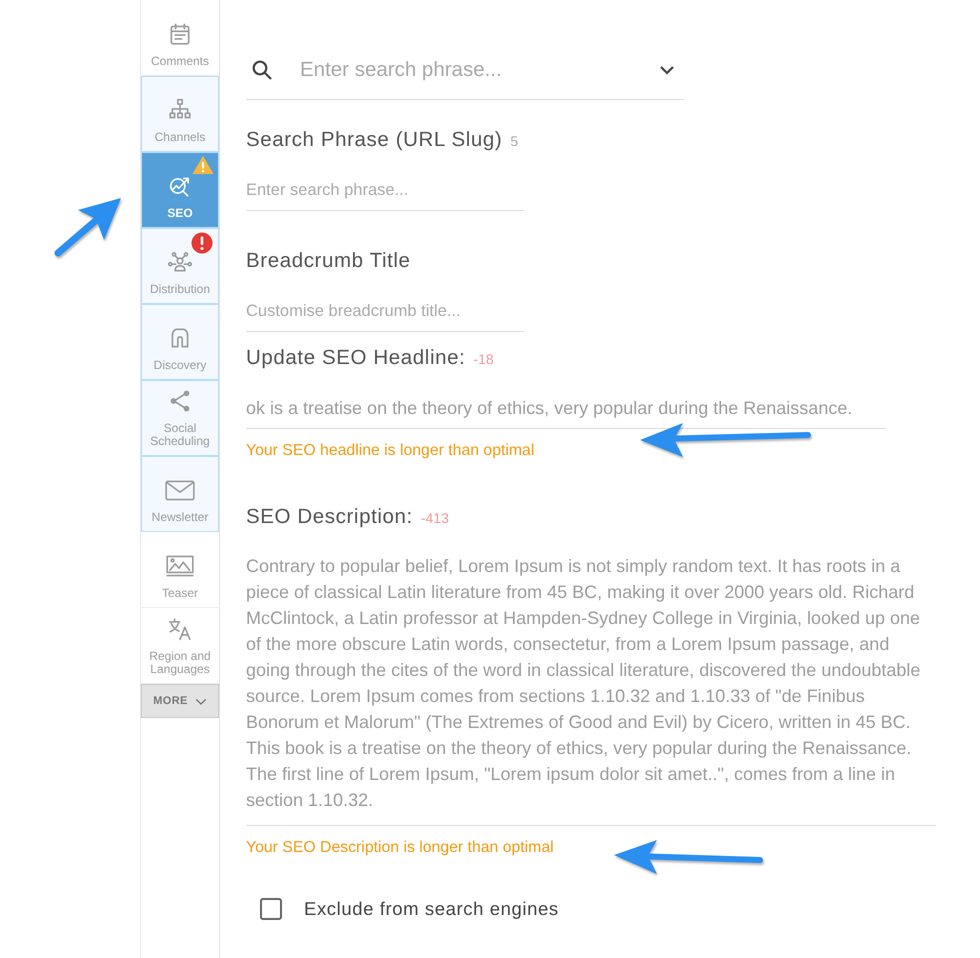  What do you see at coordinates (180, 266) in the screenshot?
I see `sidebar-item: Distribution` at bounding box center [180, 266].